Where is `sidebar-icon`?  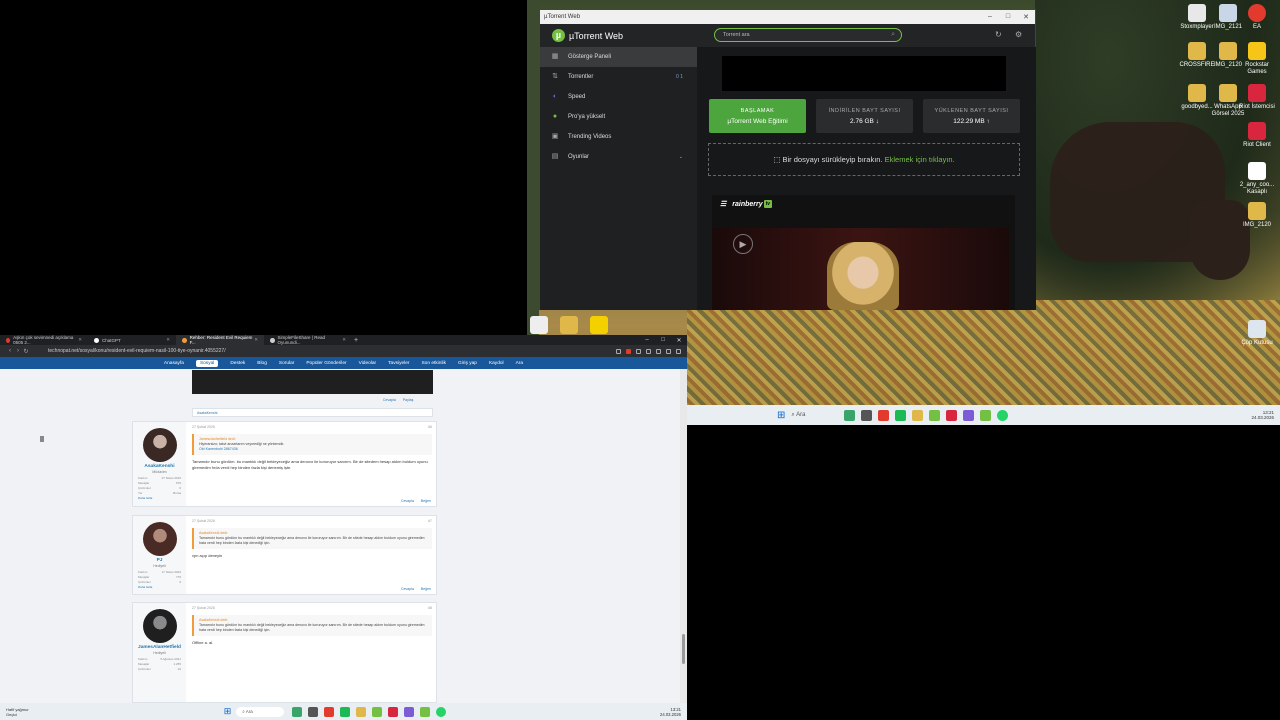 sidebar-icon is located at coordinates (668, 351).